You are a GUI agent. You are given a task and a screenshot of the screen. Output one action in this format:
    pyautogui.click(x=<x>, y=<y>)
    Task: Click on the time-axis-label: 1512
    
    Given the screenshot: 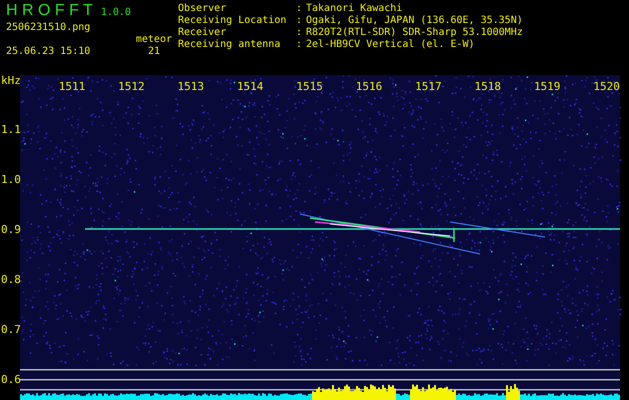 What is the action you would take?
    pyautogui.click(x=131, y=86)
    